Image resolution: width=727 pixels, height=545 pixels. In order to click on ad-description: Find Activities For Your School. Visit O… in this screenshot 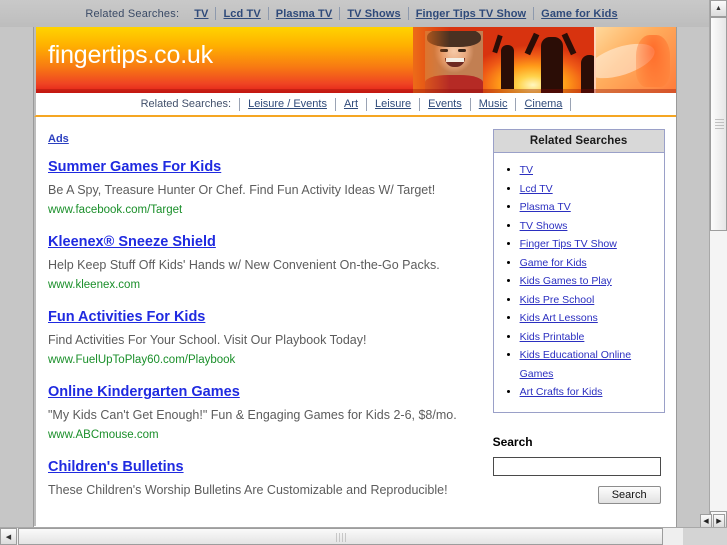, I will do `click(207, 340)`.